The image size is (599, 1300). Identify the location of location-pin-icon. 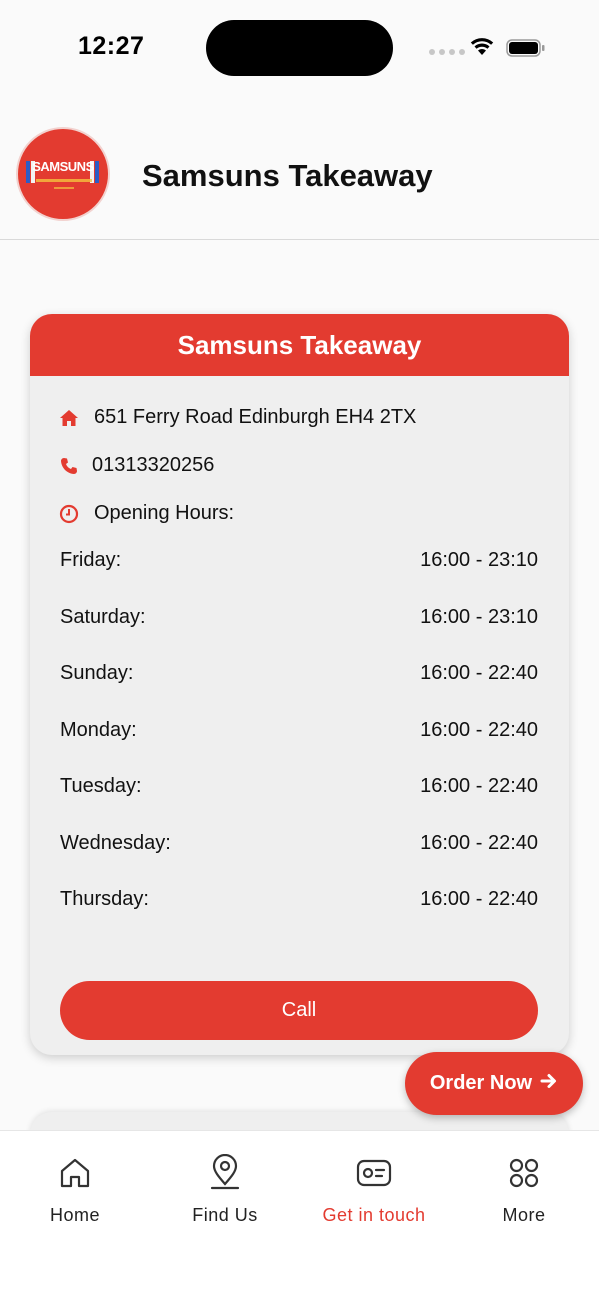
(225, 1173).